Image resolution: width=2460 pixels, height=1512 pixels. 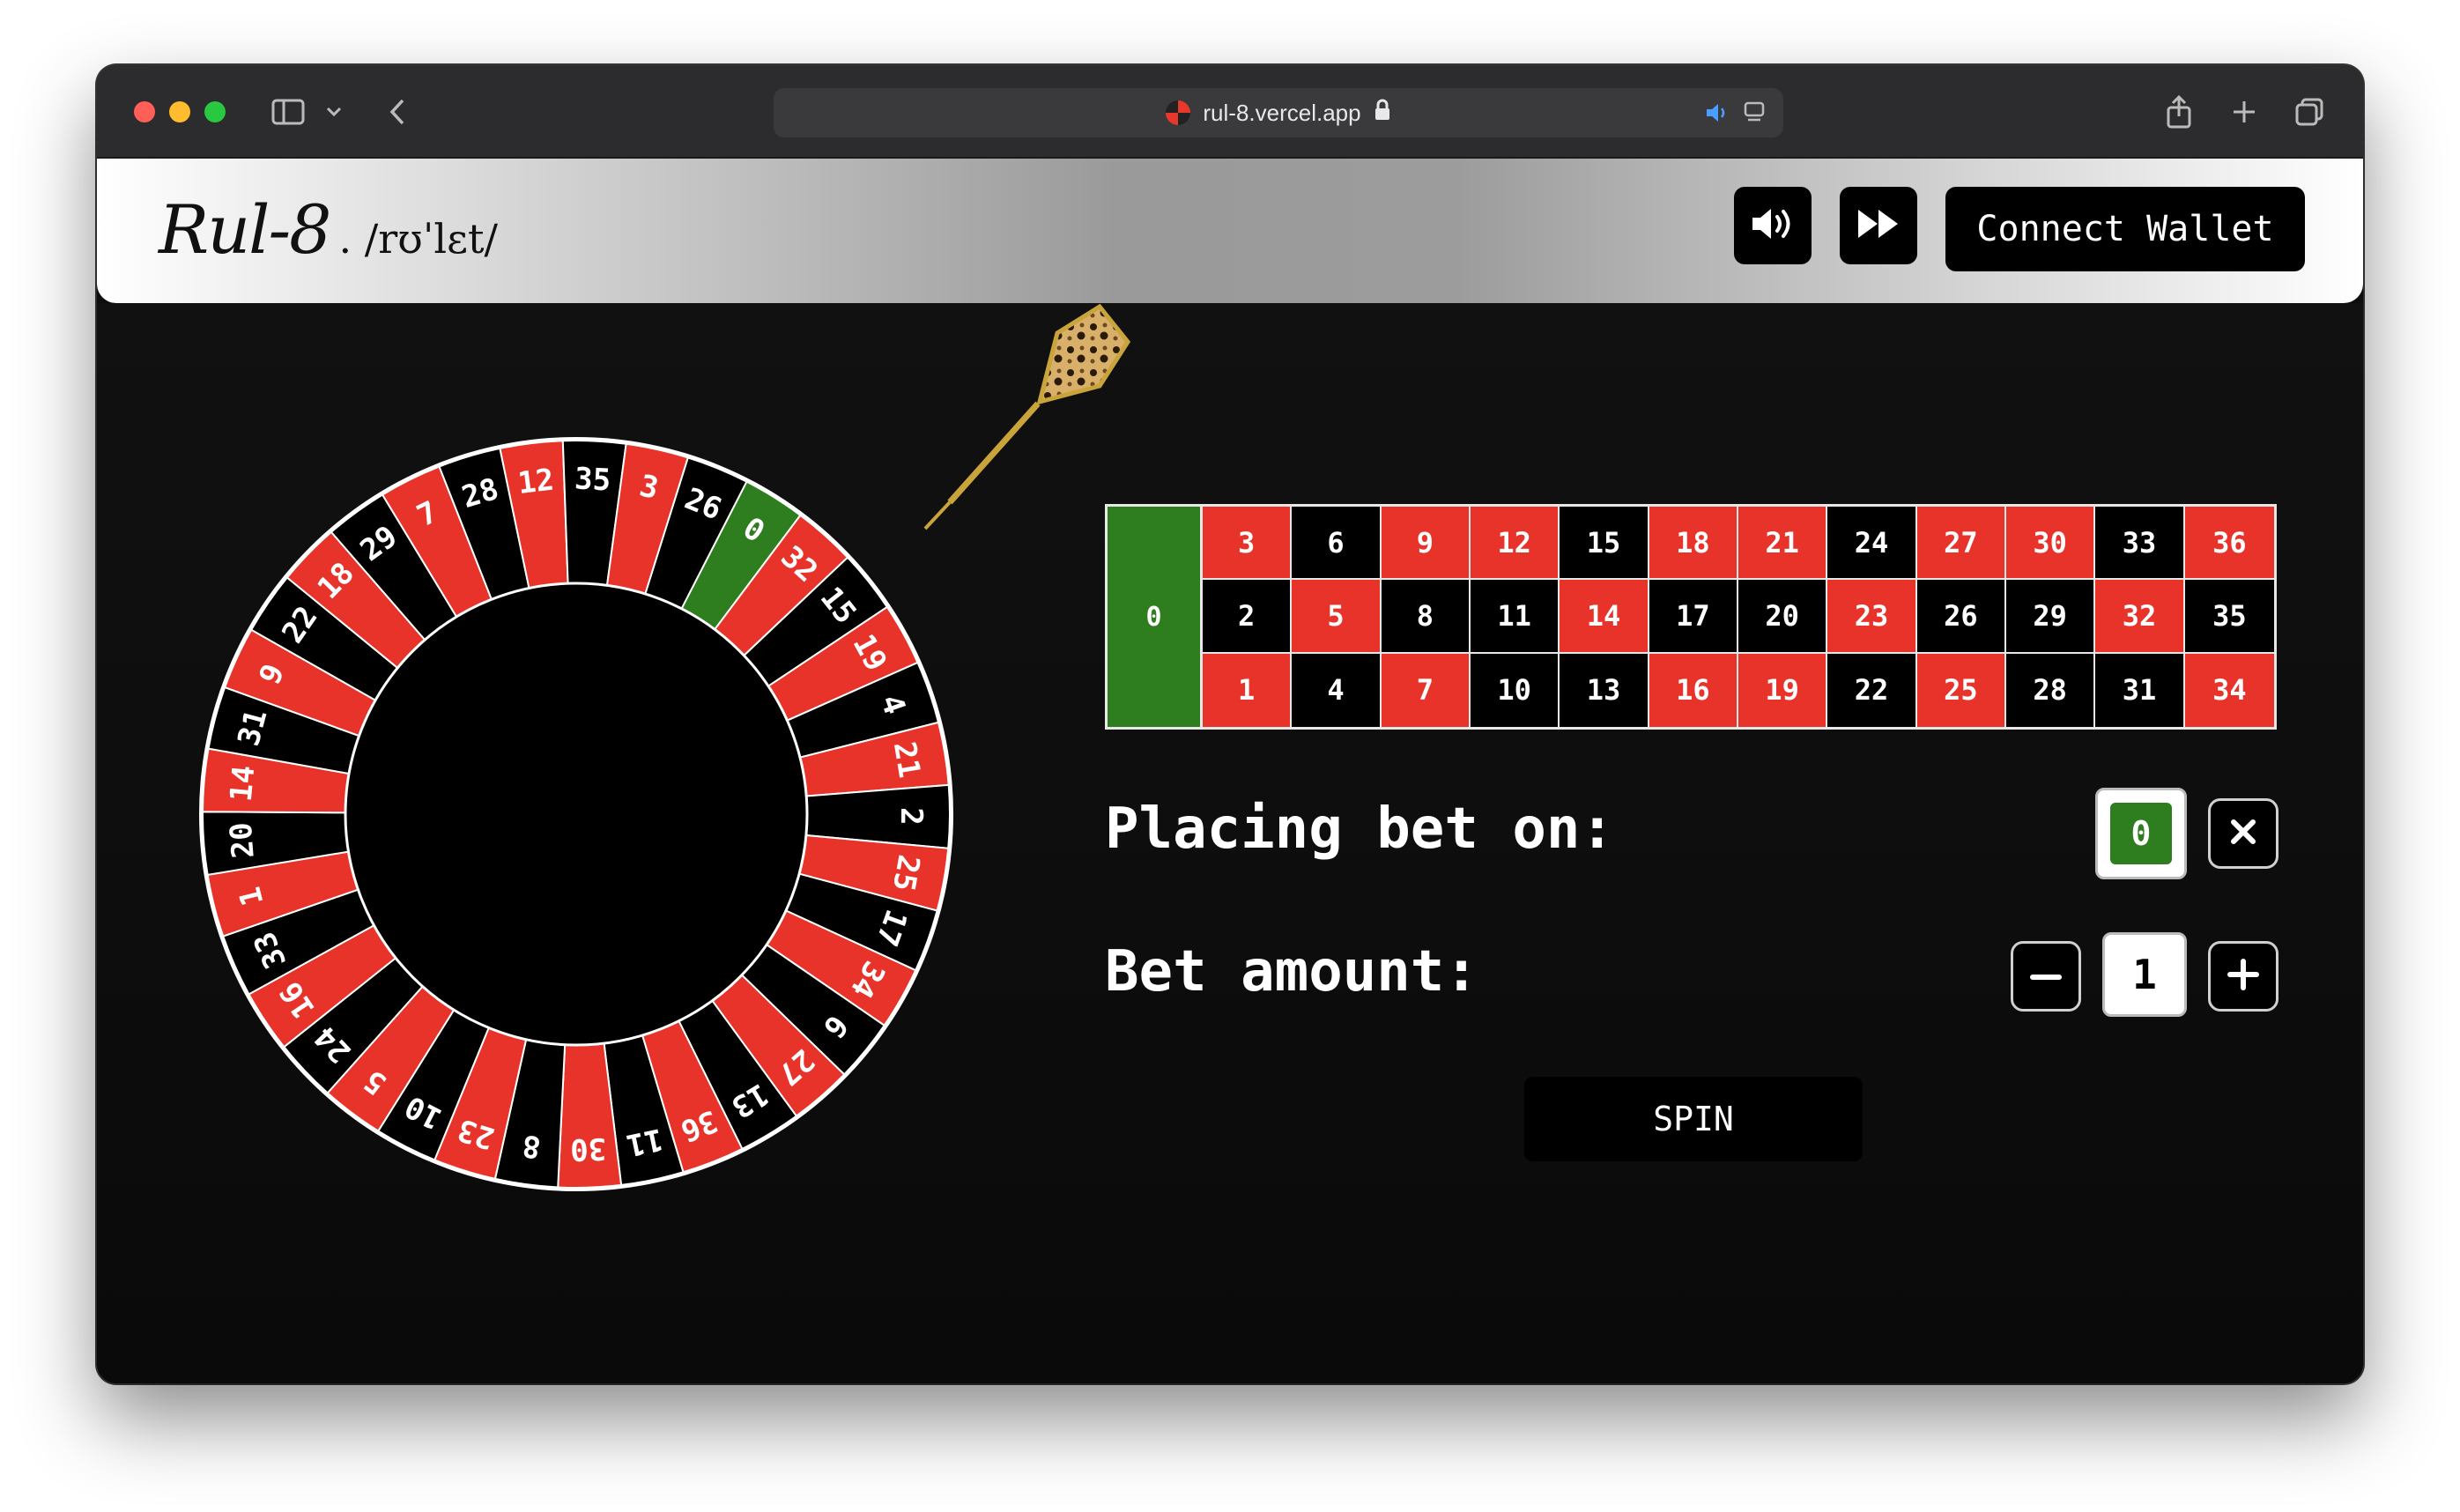 I want to click on fast-forward-button, so click(x=1878, y=225).